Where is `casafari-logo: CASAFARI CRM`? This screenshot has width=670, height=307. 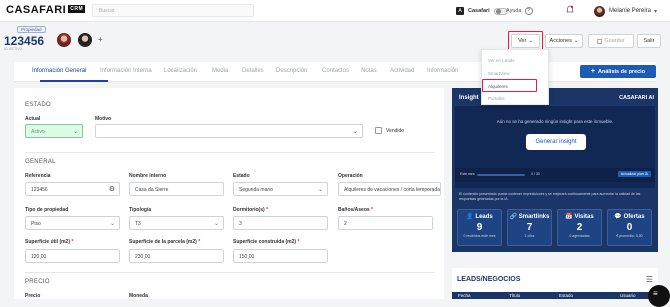
casafari-logo: CASAFARI CRM is located at coordinates (46, 10).